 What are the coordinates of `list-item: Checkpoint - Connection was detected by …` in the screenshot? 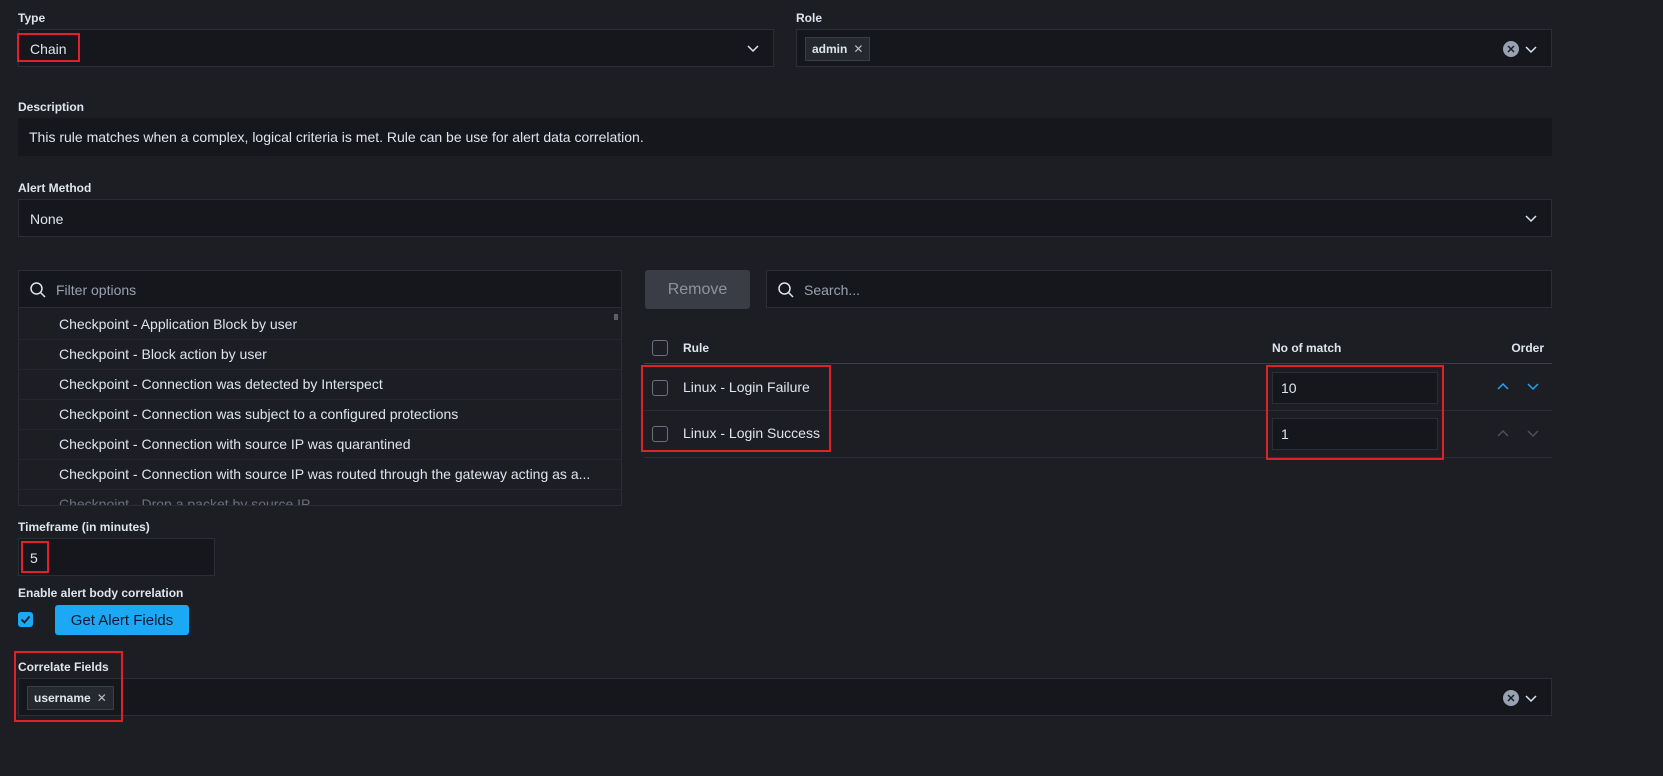 It's located at (320, 384).